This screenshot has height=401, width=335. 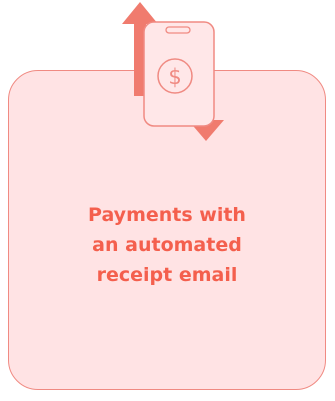 I want to click on caption-line-2: an automated, so click(x=167, y=245).